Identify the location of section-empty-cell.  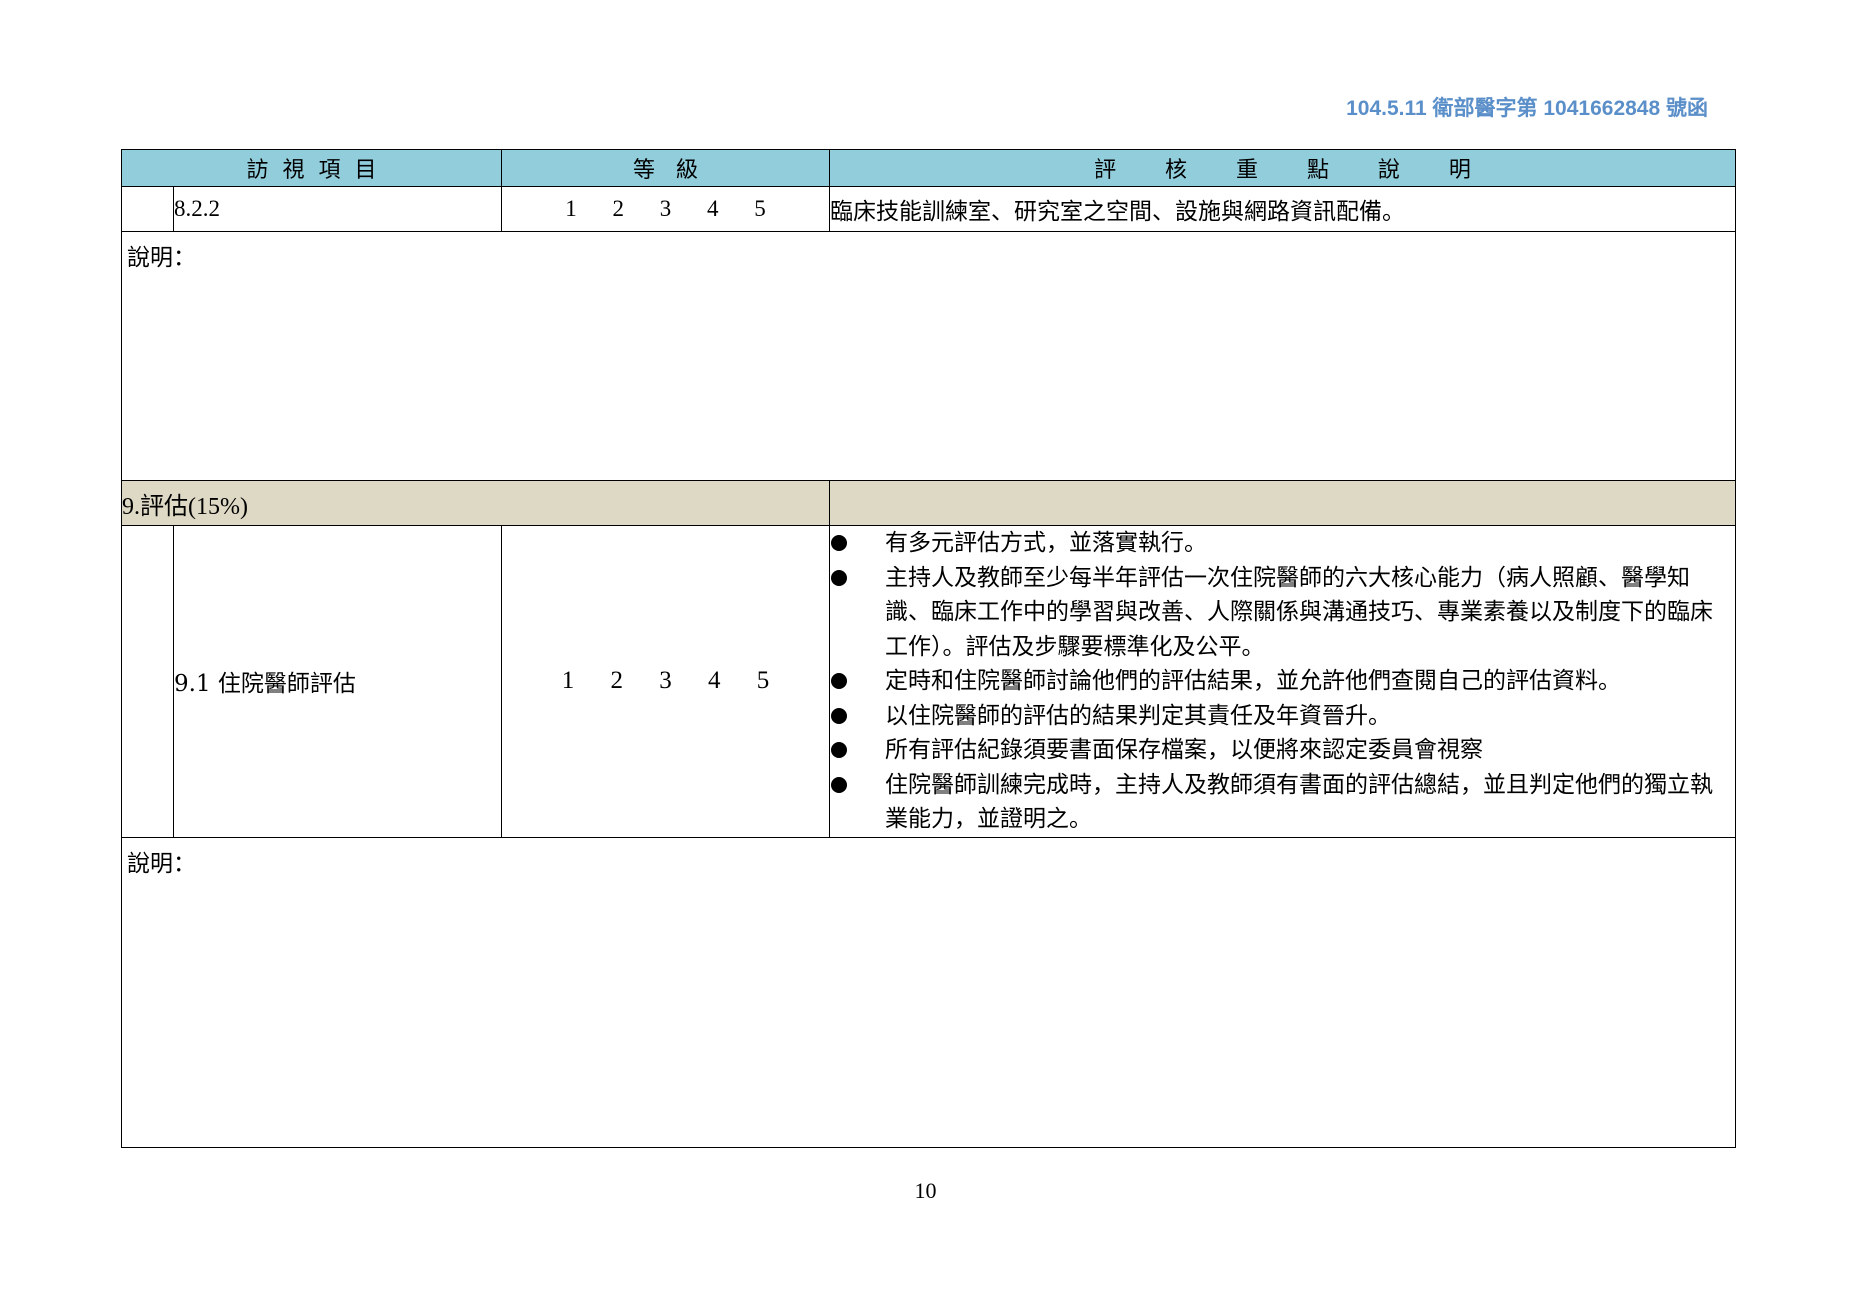
(1282, 503).